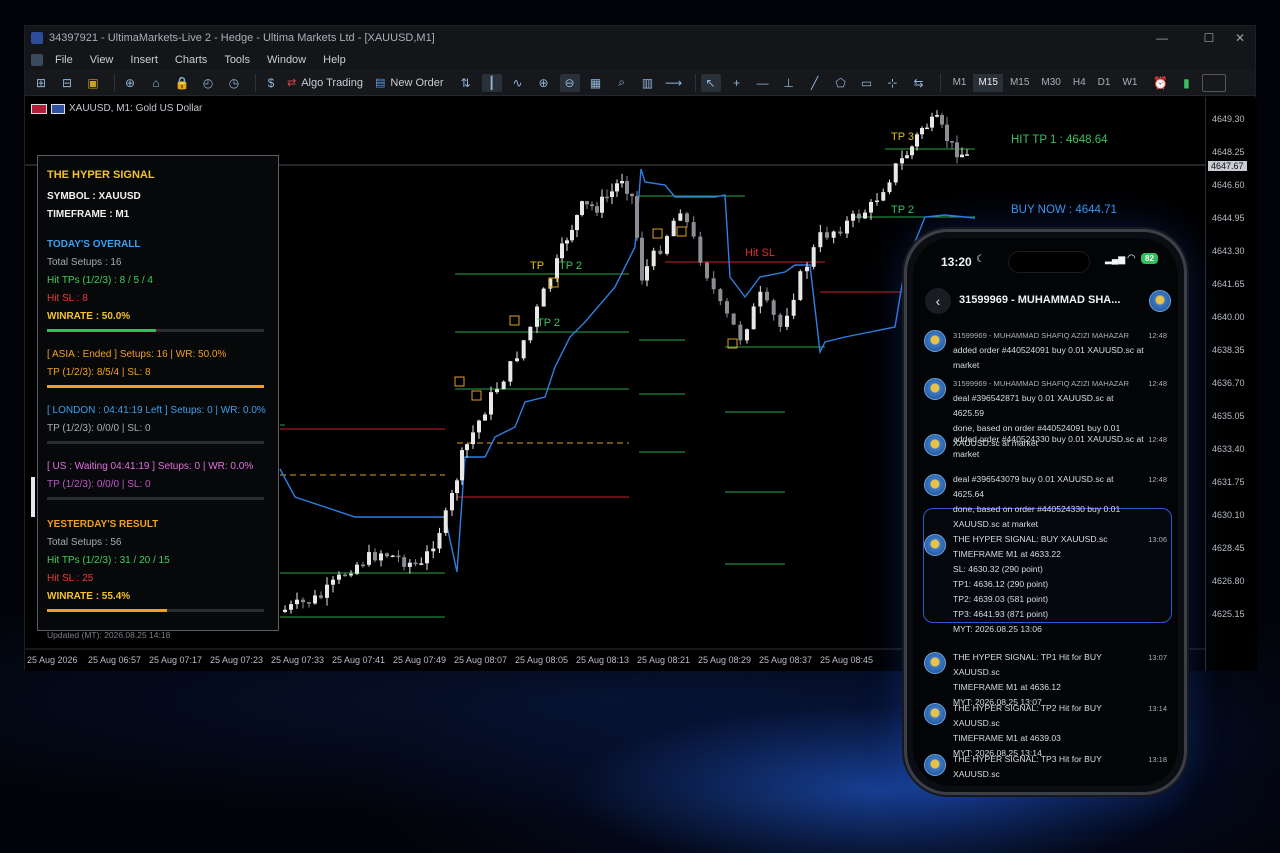 The image size is (1280, 853). Describe the element at coordinates (67, 83) in the screenshot. I see `profiles-icon: ⊟` at that location.